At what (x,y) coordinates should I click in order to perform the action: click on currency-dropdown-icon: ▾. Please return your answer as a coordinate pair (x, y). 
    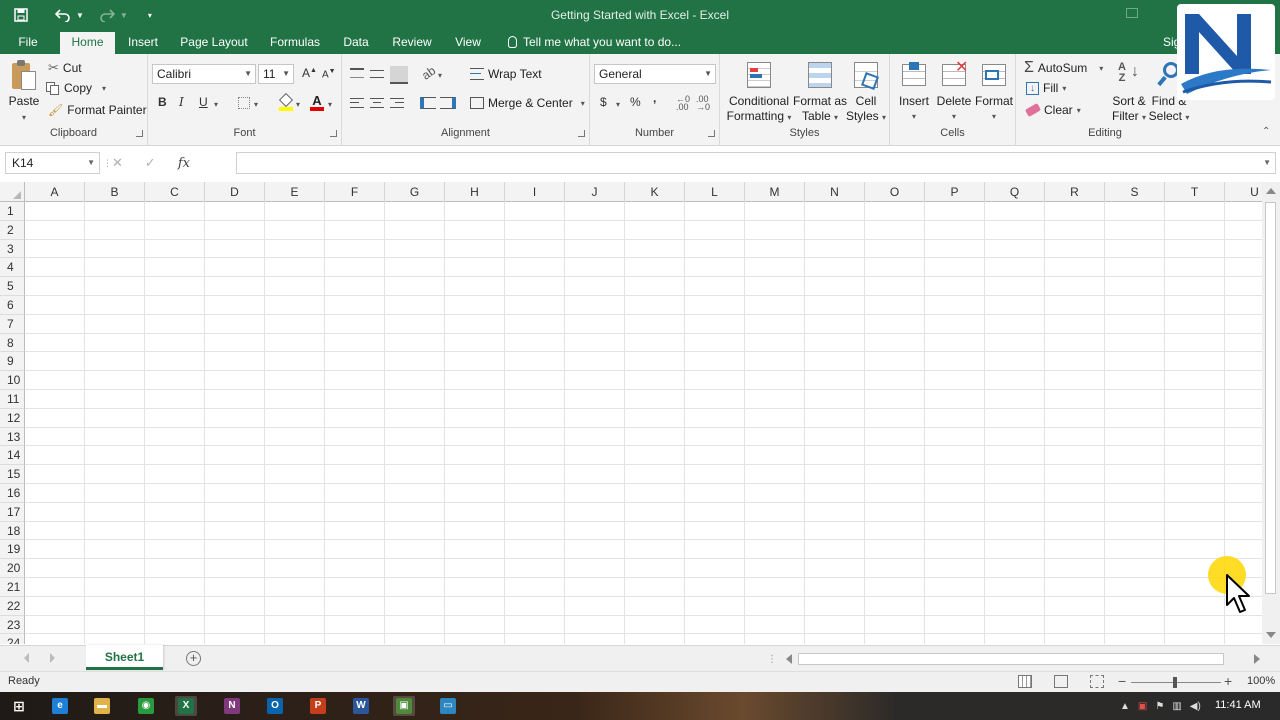
    Looking at the image, I should click on (618, 104).